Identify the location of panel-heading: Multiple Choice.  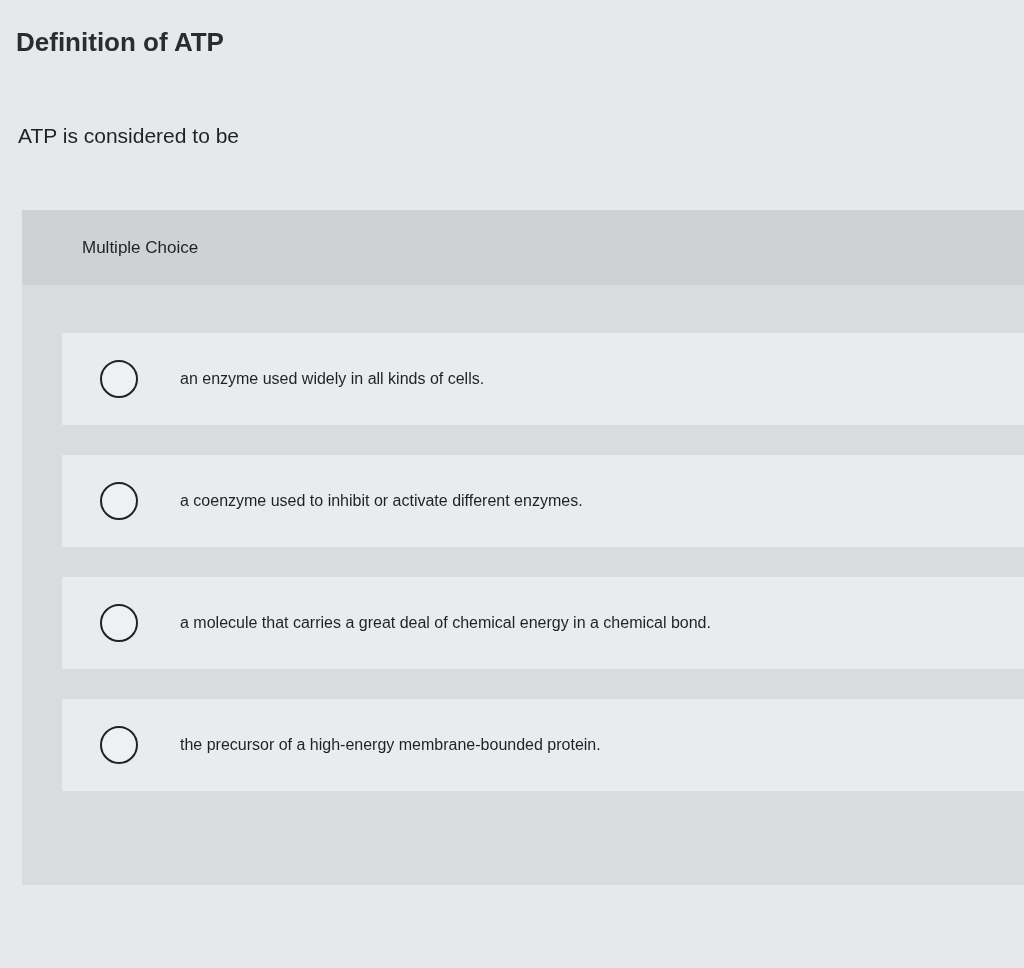
(140, 247).